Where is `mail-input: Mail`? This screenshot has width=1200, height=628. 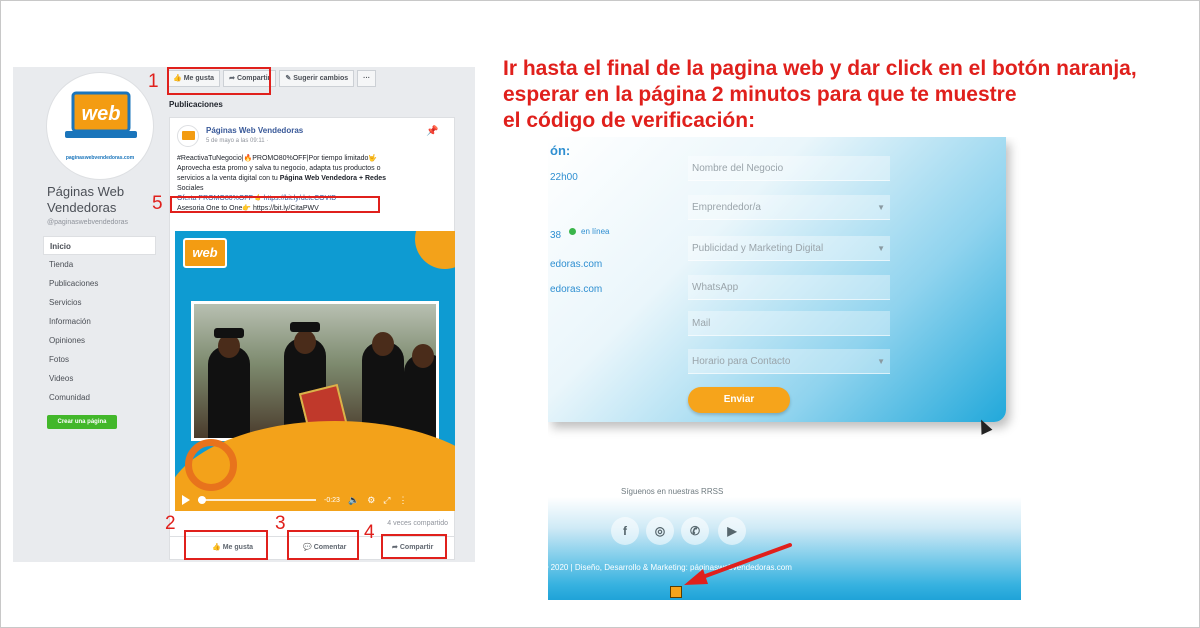
mail-input: Mail is located at coordinates (789, 323).